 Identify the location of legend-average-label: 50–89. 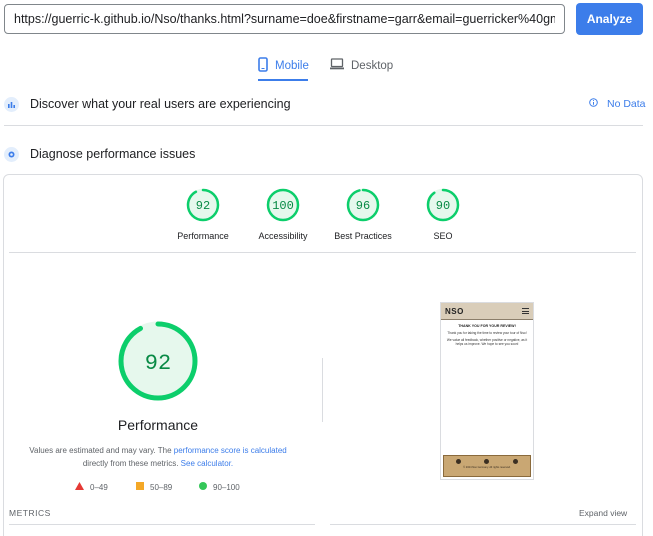
(161, 487).